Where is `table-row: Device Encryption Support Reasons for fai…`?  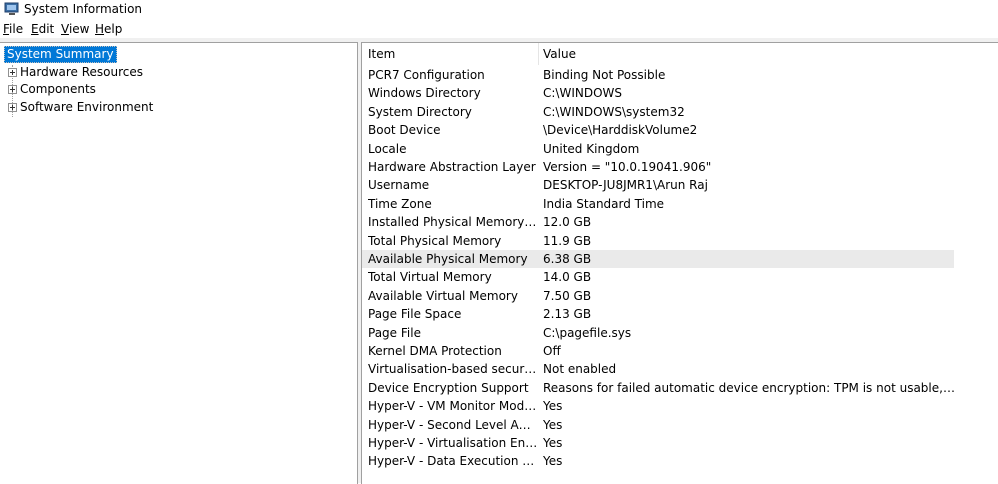
table-row: Device Encryption Support Reasons for fai… is located at coordinates (658, 388).